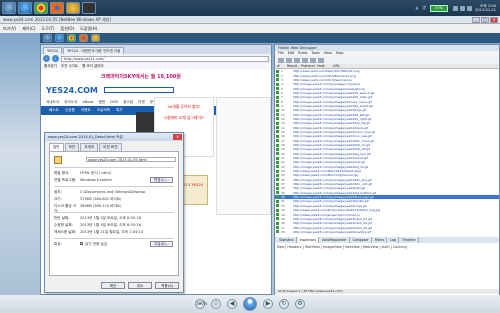  What do you see at coordinates (56, 147) in the screenshot?
I see `tab-general: 일반` at bounding box center [56, 147].